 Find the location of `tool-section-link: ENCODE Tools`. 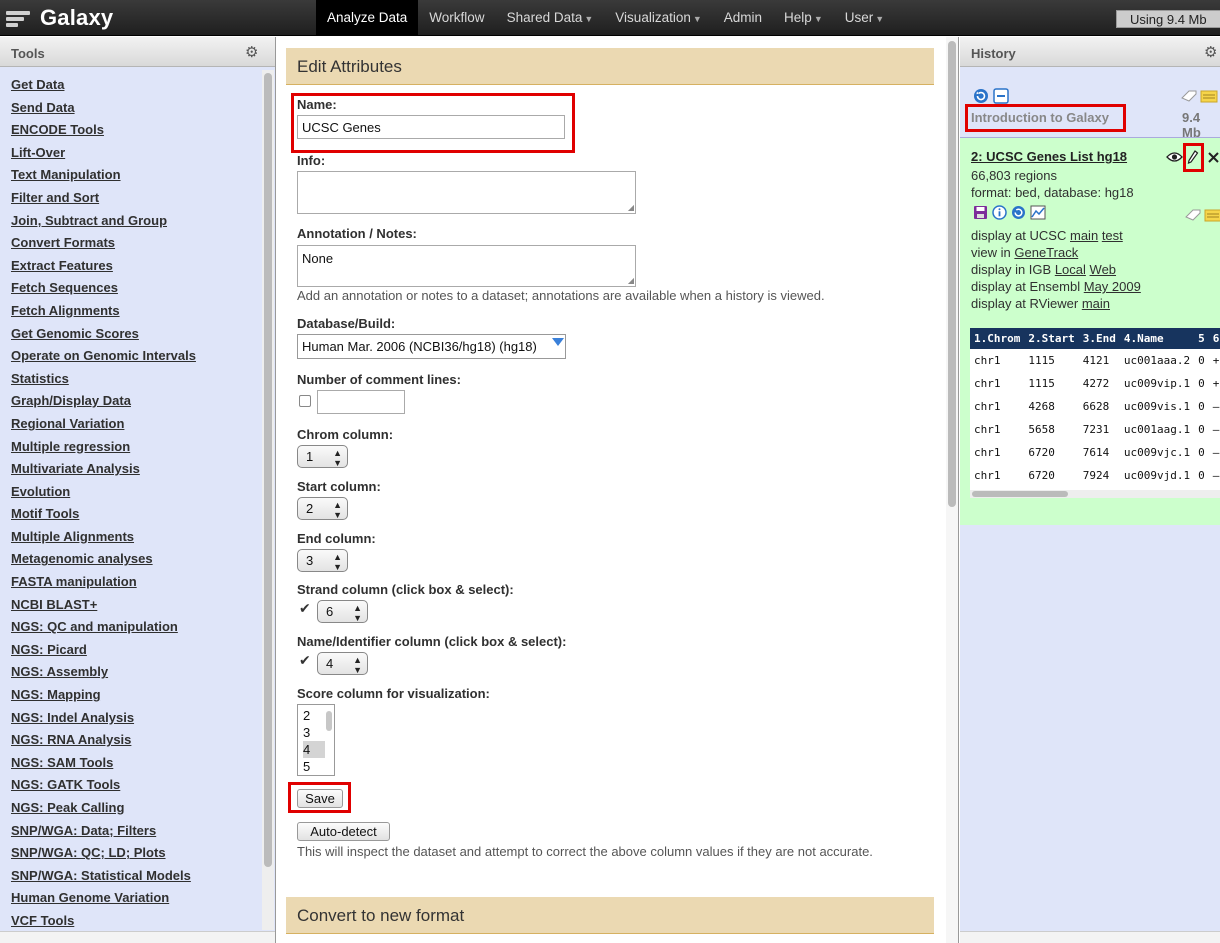

tool-section-link: ENCODE Tools is located at coordinates (136, 133).